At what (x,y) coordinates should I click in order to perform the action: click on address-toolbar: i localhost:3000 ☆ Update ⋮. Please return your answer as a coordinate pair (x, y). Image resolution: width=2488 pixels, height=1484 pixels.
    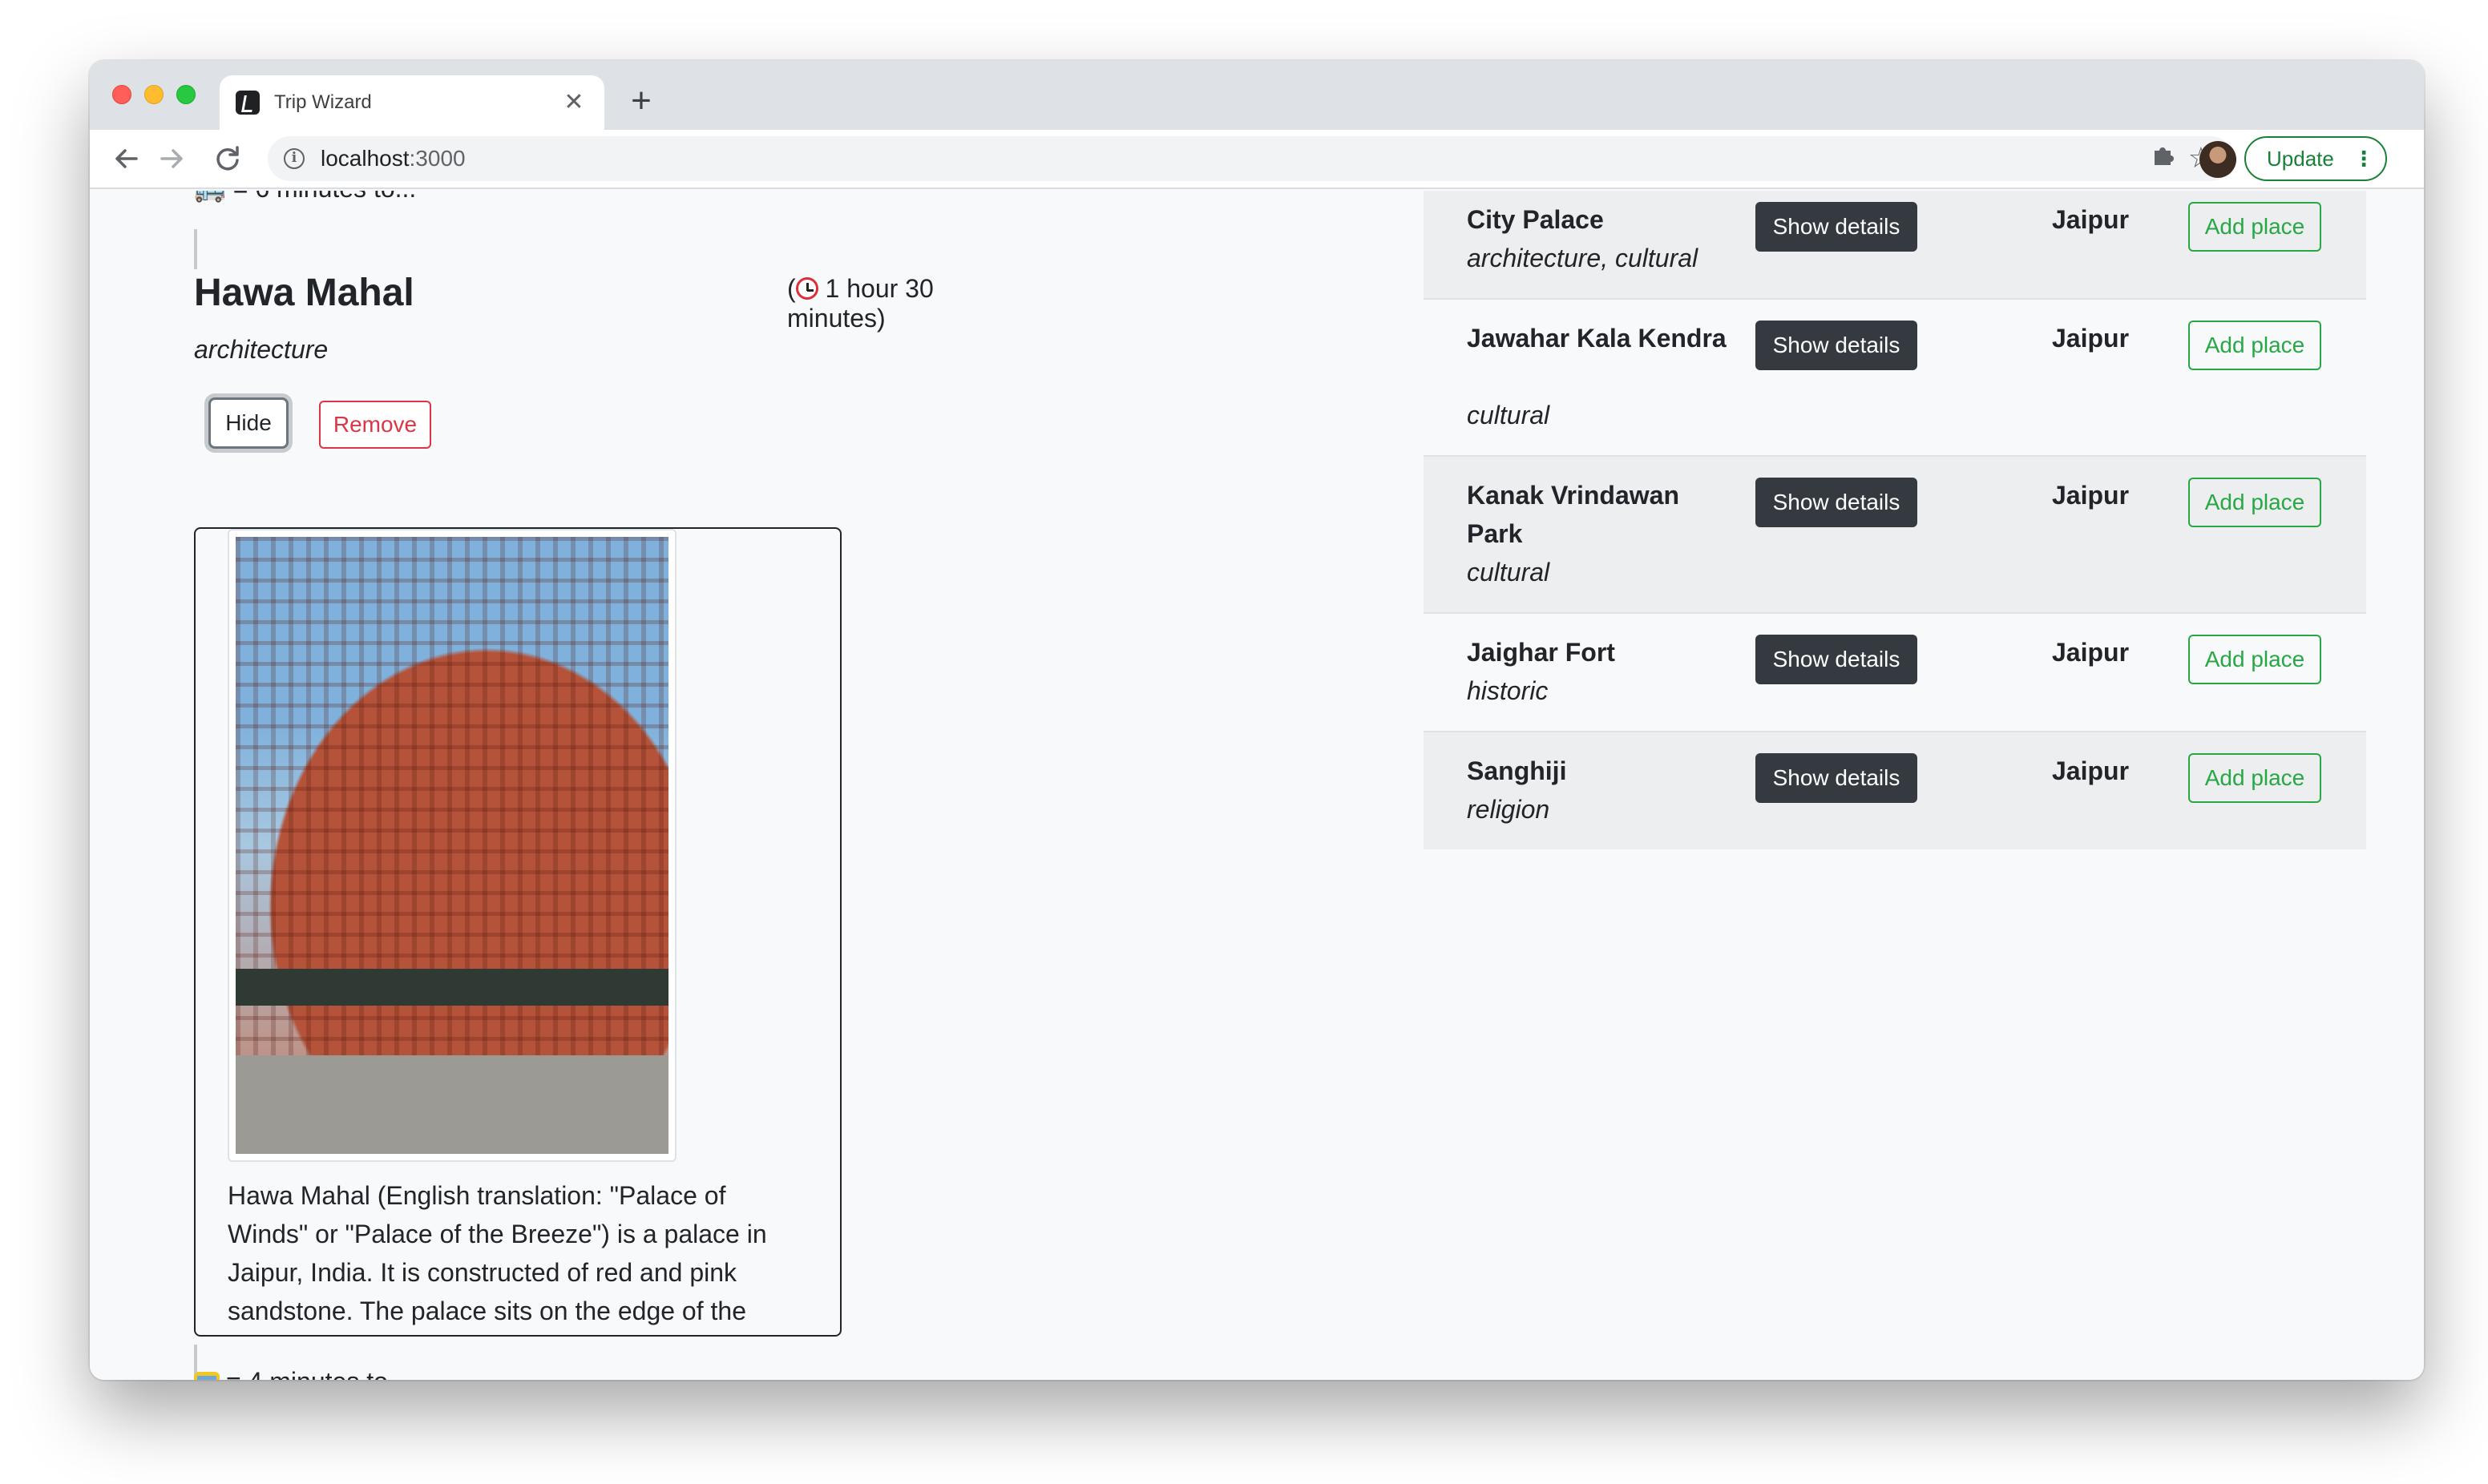
    Looking at the image, I should click on (1257, 160).